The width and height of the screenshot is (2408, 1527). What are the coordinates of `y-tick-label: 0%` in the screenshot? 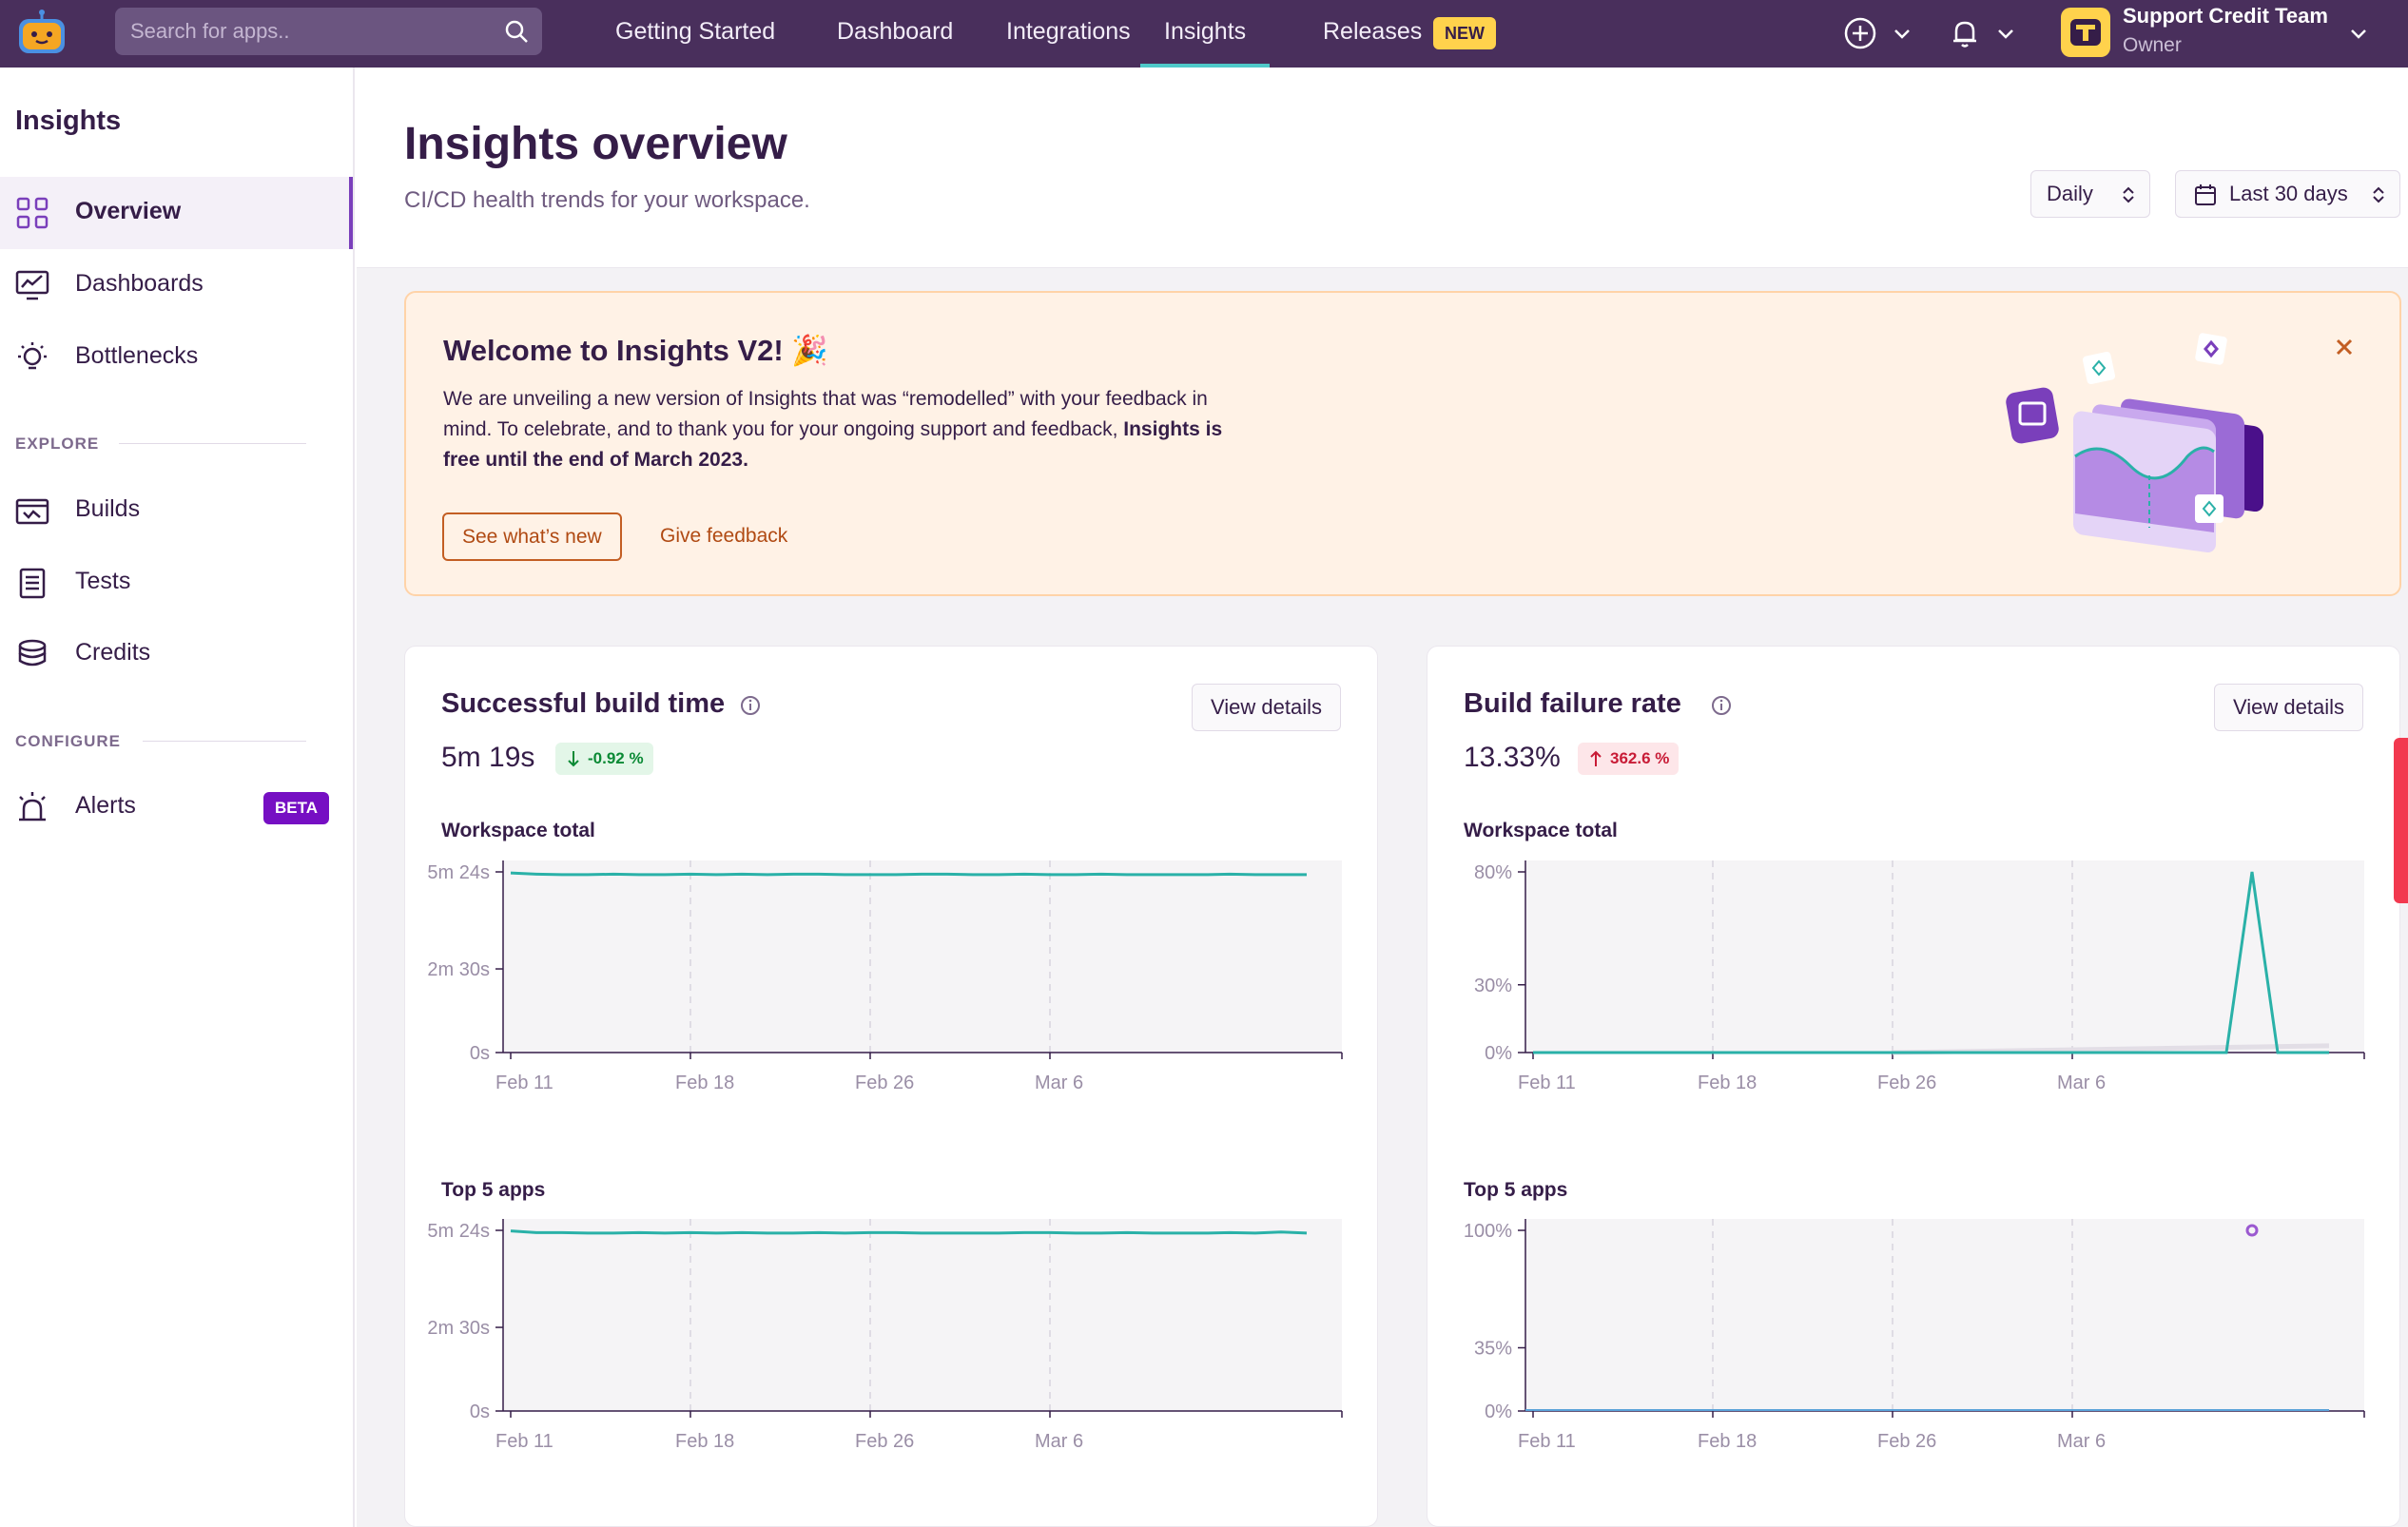 It's located at (1499, 1412).